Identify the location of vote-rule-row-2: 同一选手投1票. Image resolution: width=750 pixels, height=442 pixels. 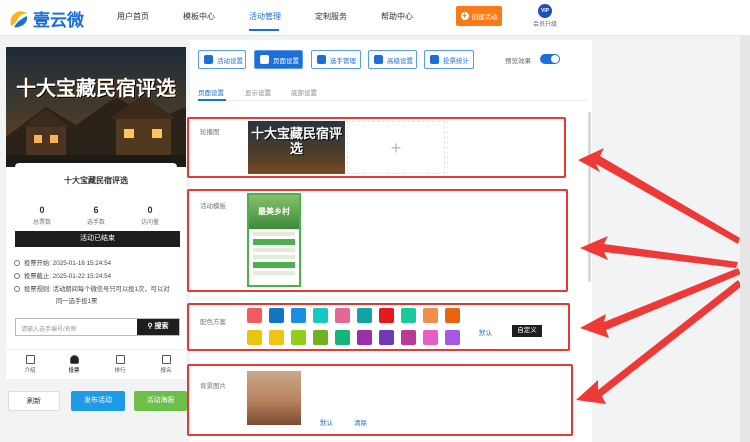
(76, 302).